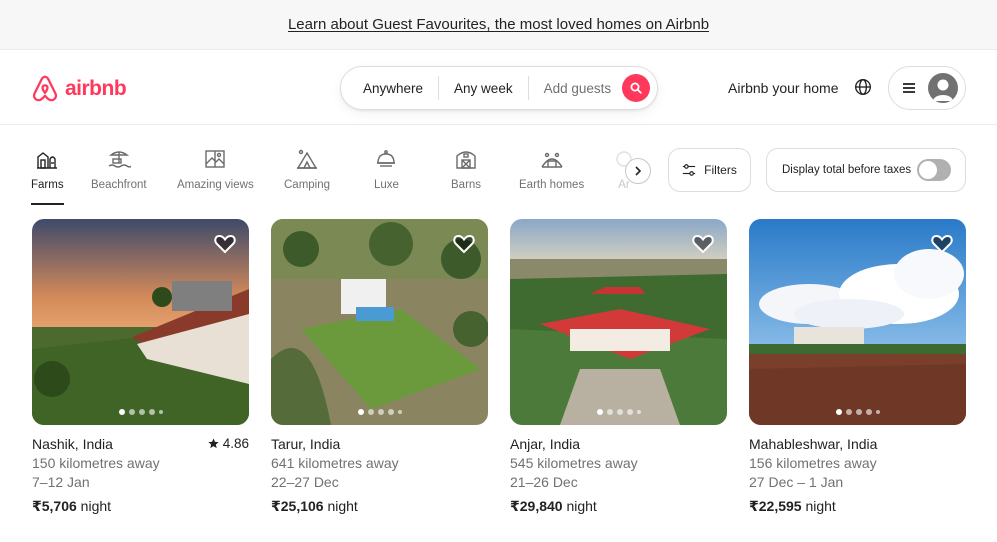 Image resolution: width=997 pixels, height=542 pixels. What do you see at coordinates (863, 87) in the screenshot?
I see `globe-icon` at bounding box center [863, 87].